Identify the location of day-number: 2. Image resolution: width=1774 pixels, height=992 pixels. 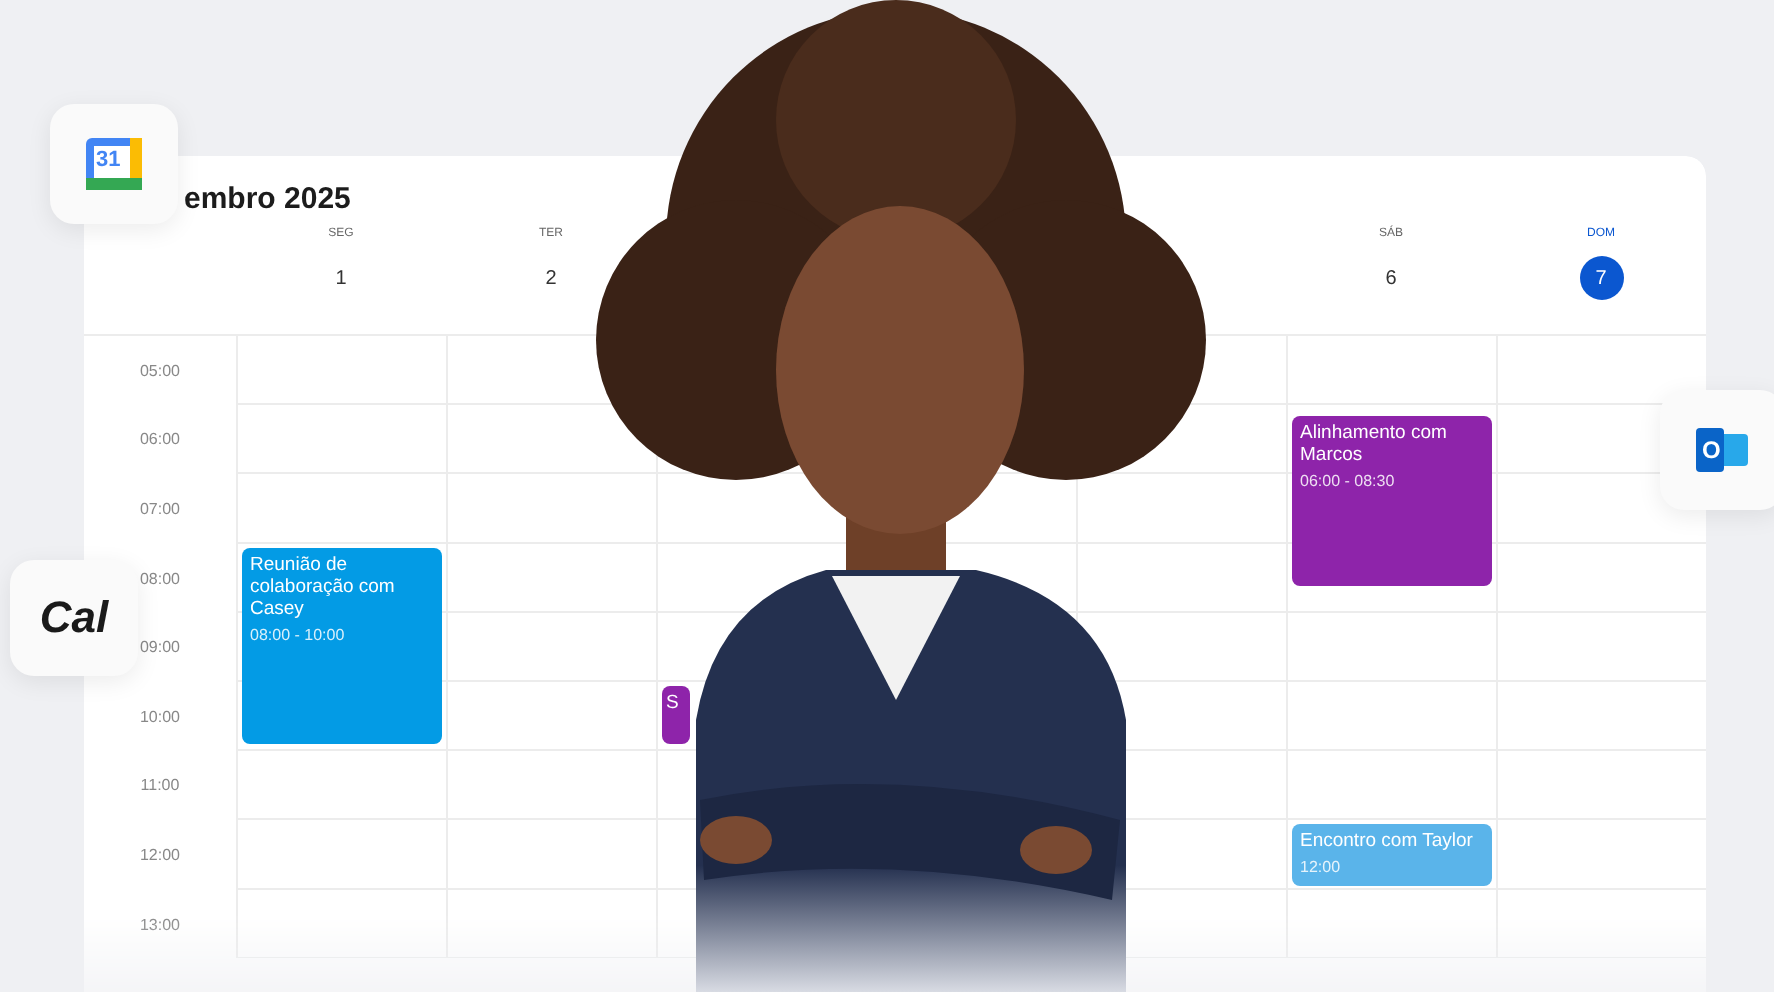
(551, 278).